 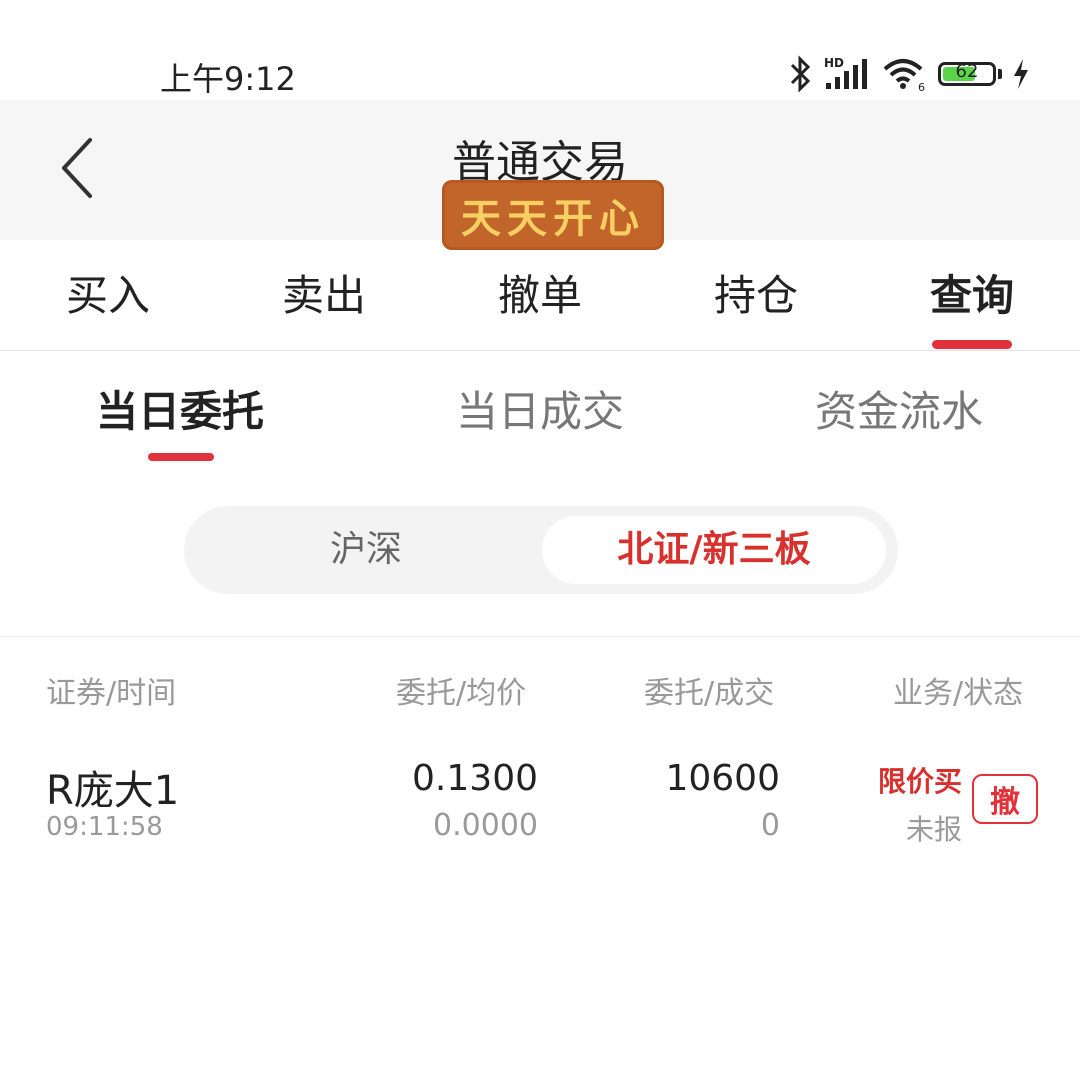 What do you see at coordinates (714, 550) in the screenshot?
I see `segment-beijing-neeq: 北证/新三板` at bounding box center [714, 550].